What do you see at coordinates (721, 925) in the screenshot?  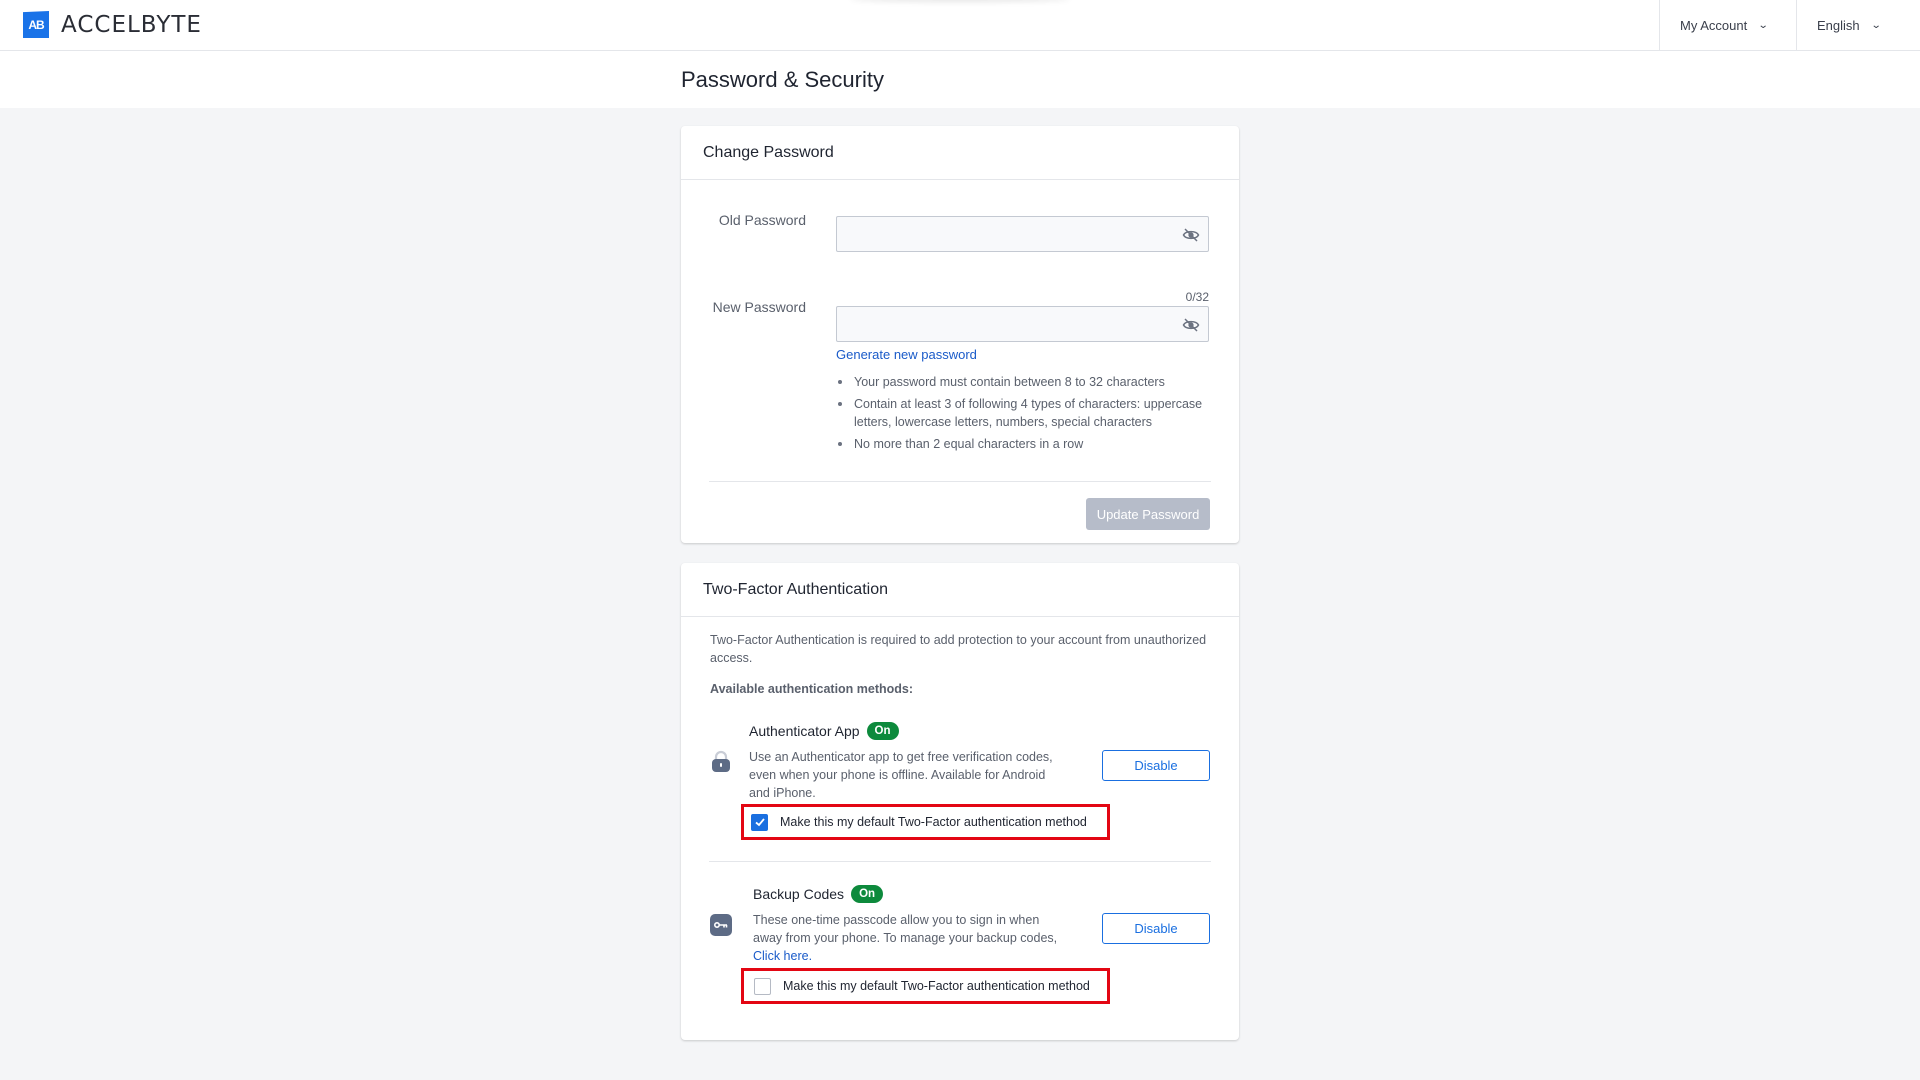 I see `key-icon` at bounding box center [721, 925].